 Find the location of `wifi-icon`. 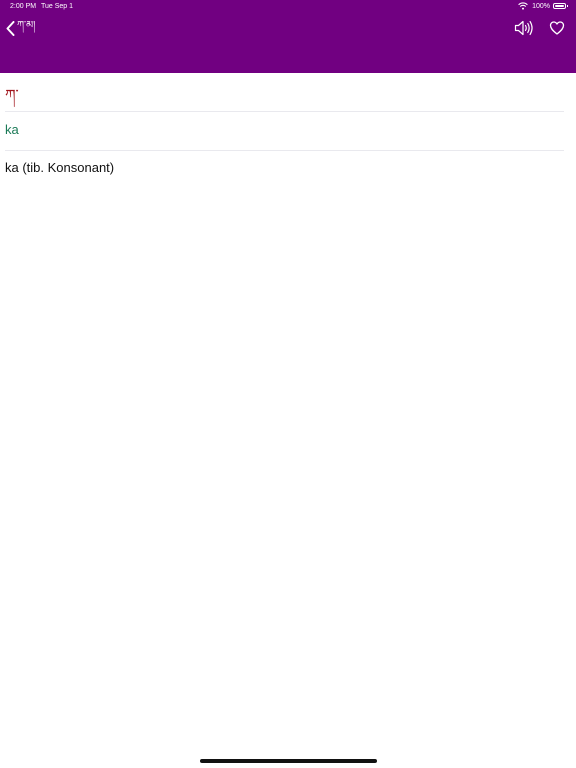

wifi-icon is located at coordinates (523, 6).